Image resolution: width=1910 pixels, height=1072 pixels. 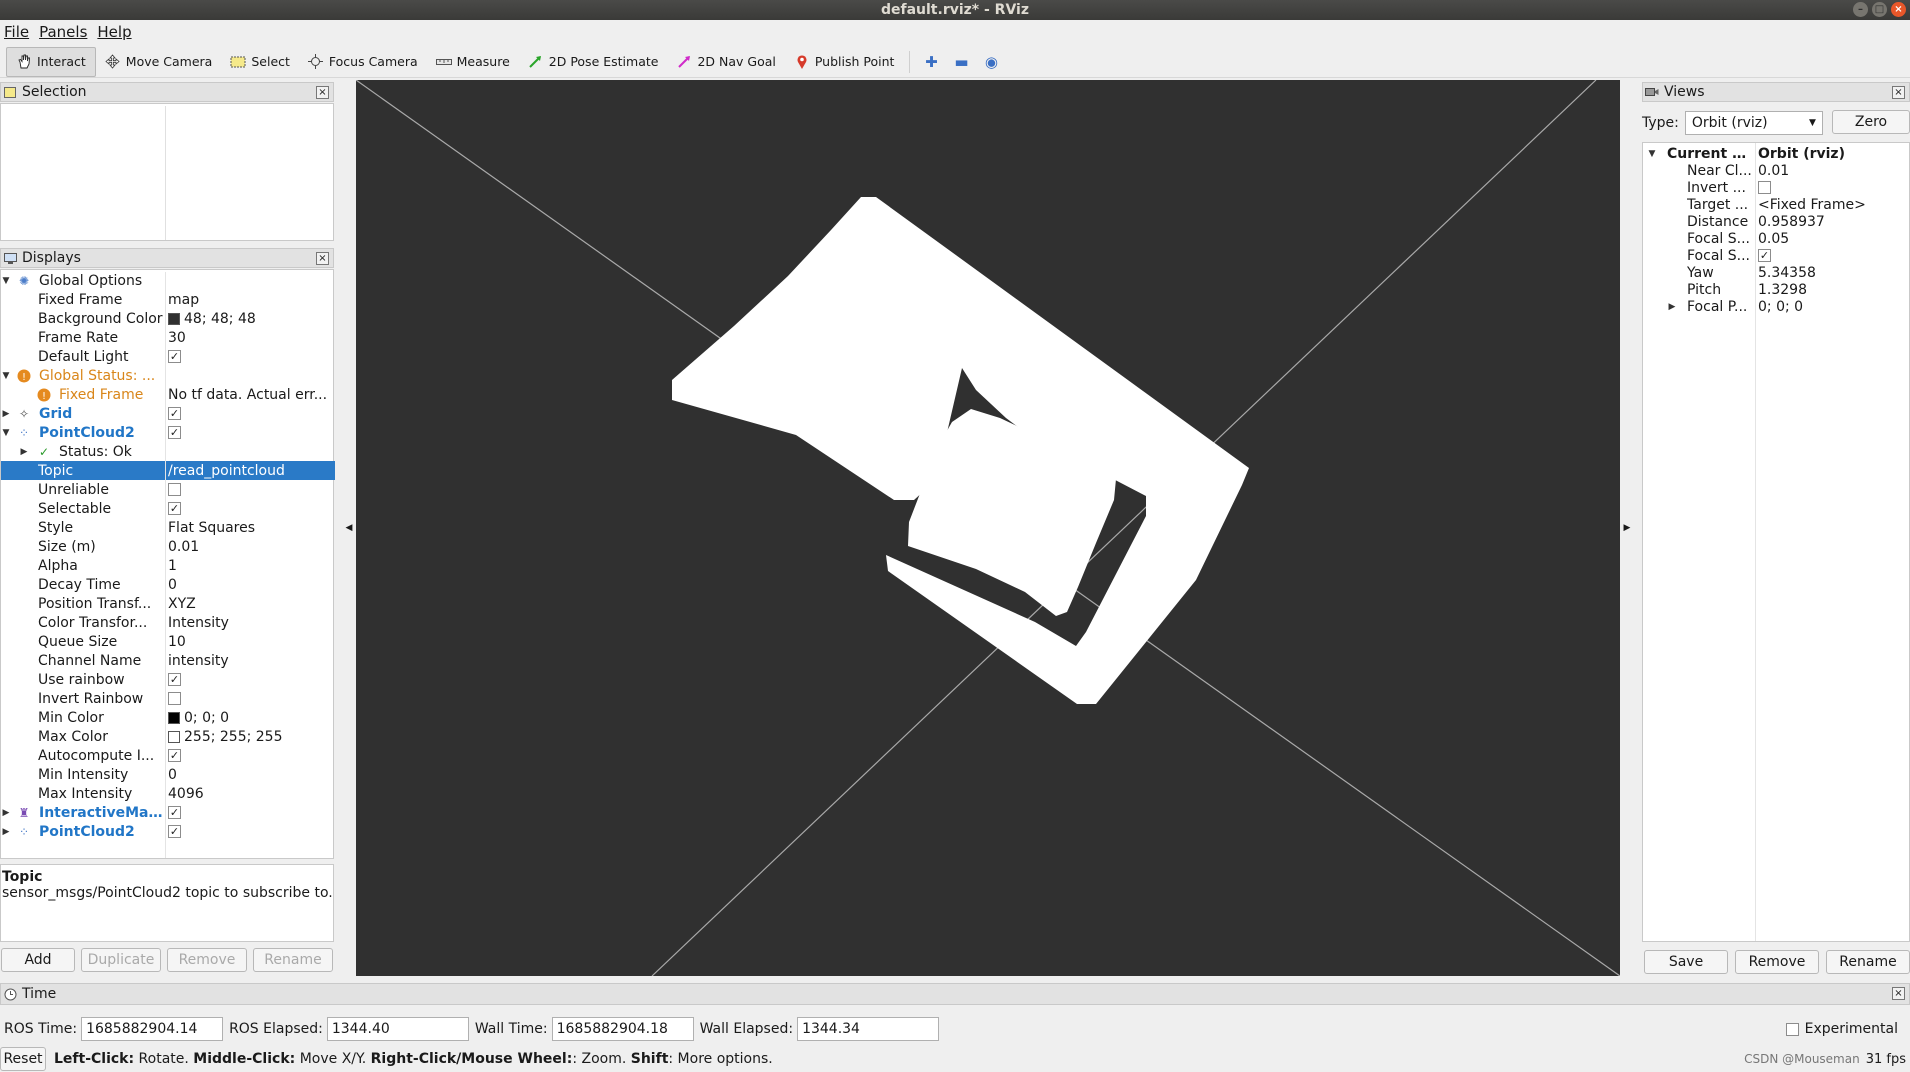 What do you see at coordinates (363, 62) in the screenshot?
I see `tool-focus-camera: Focus Camera` at bounding box center [363, 62].